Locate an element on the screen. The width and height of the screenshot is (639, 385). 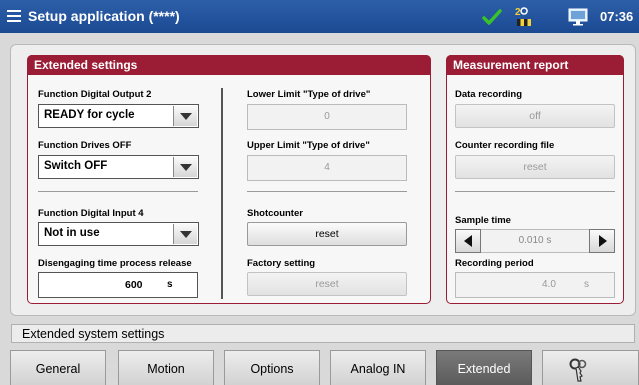
sample-time-stepper: 0.010 s is located at coordinates (535, 241).